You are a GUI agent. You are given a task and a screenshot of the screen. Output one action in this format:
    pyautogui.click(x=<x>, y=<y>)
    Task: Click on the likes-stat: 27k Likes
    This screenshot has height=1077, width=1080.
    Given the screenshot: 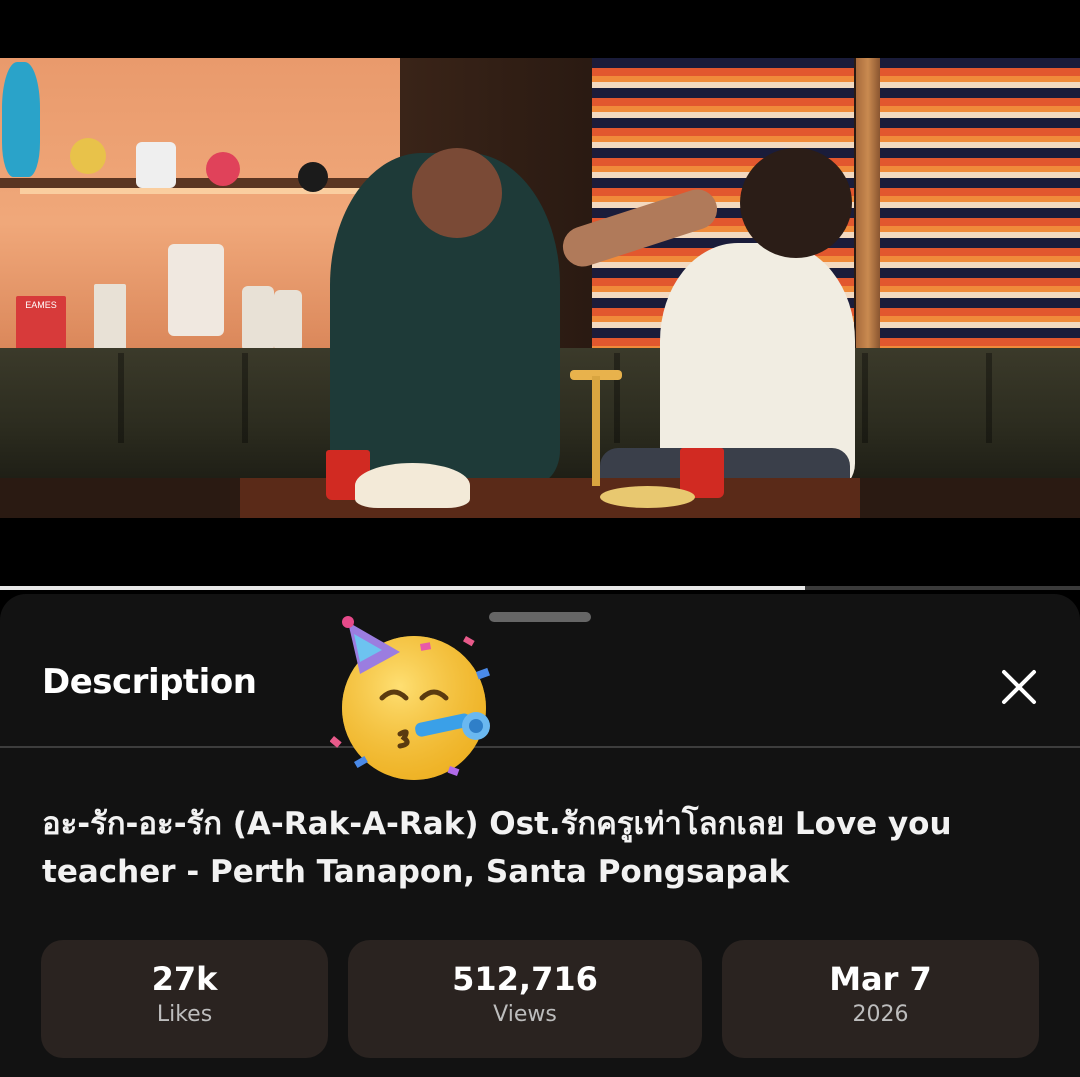 What is the action you would take?
    pyautogui.click(x=184, y=999)
    